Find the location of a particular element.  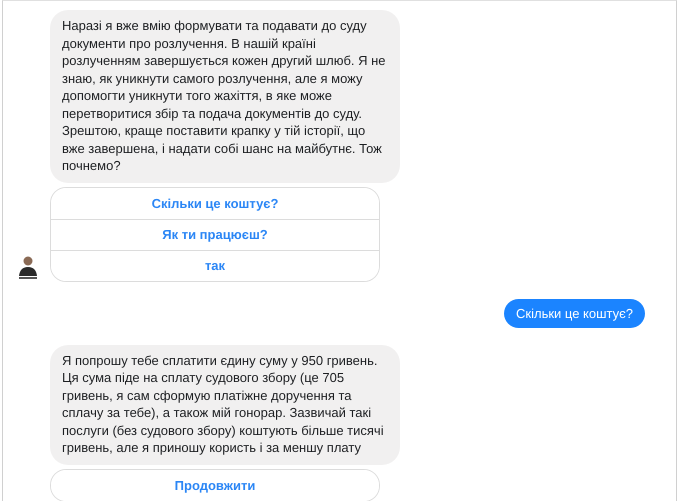

message-bubble: Я попрошу тебе сплатити єдину суму у 950 гривень. Ця сума піде на сплату судового збору (це 705 гривень, я сам сформую платіжне доручення та сплачу за тебе), а також мій гонорар. Зазвичай такі послуги (без судового збору) коштують більше тисячі гривень, але я приношу користь і за меншу плату is located at coordinates (225, 404).